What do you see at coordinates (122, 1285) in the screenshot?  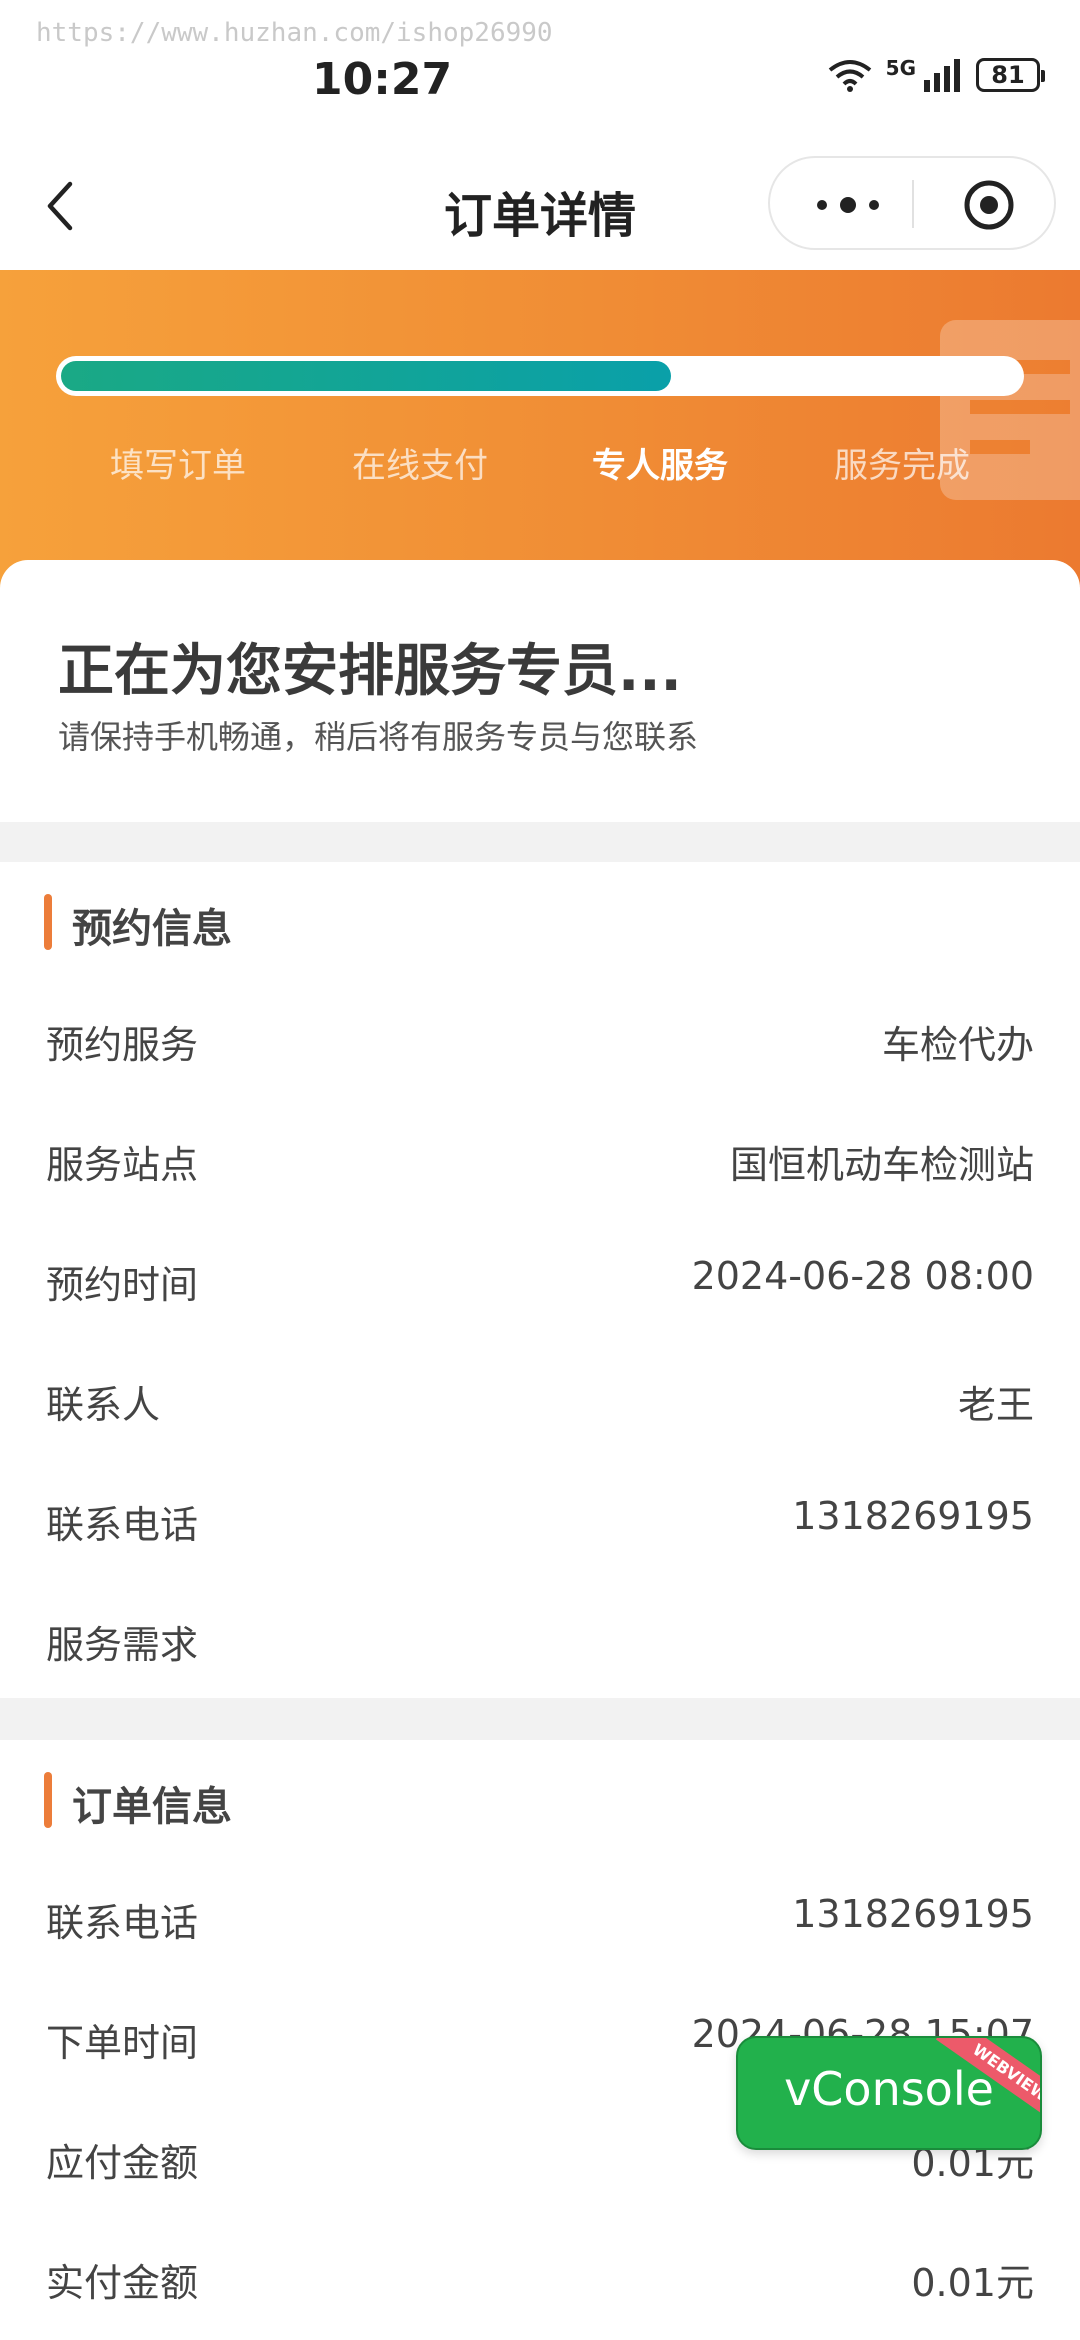 I see `row-label: 预约时间` at bounding box center [122, 1285].